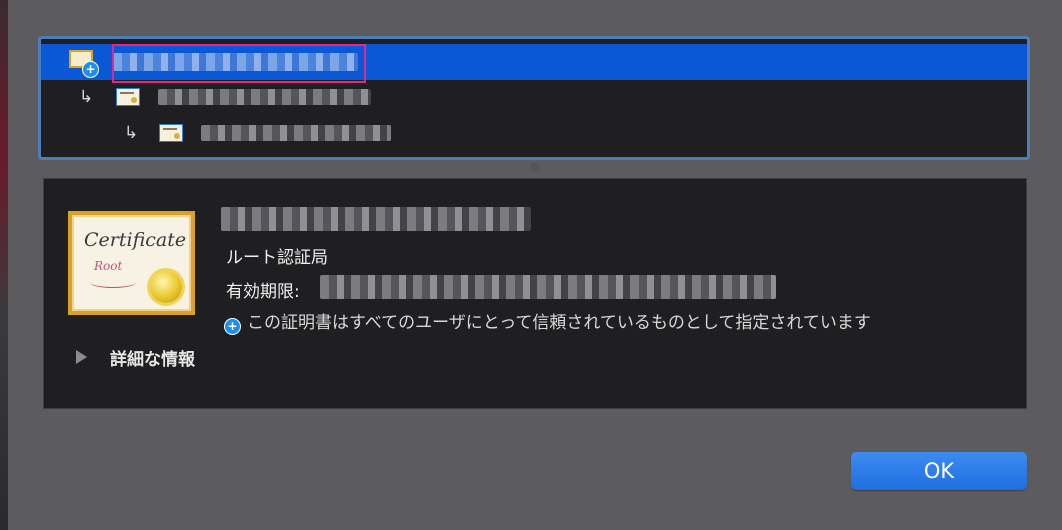 This screenshot has height=530, width=1062. What do you see at coordinates (108, 266) in the screenshot?
I see `cert-image-subtitle: Root` at bounding box center [108, 266].